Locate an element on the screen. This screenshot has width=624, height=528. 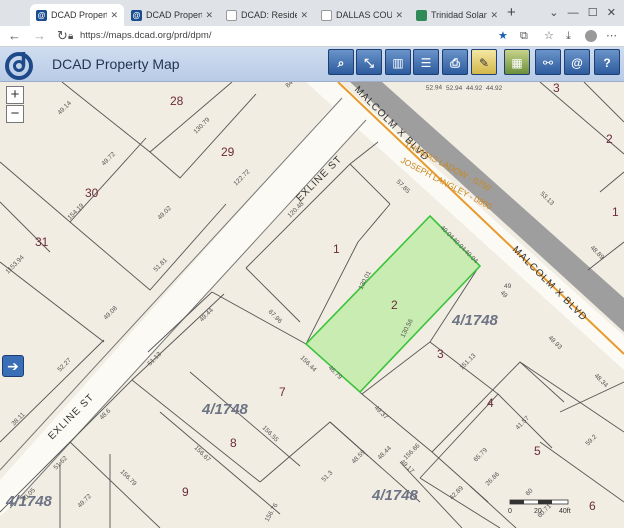
tab-dcad-map-2: @ DCAD Property Ma ✕ is located at coordinates (172, 15).